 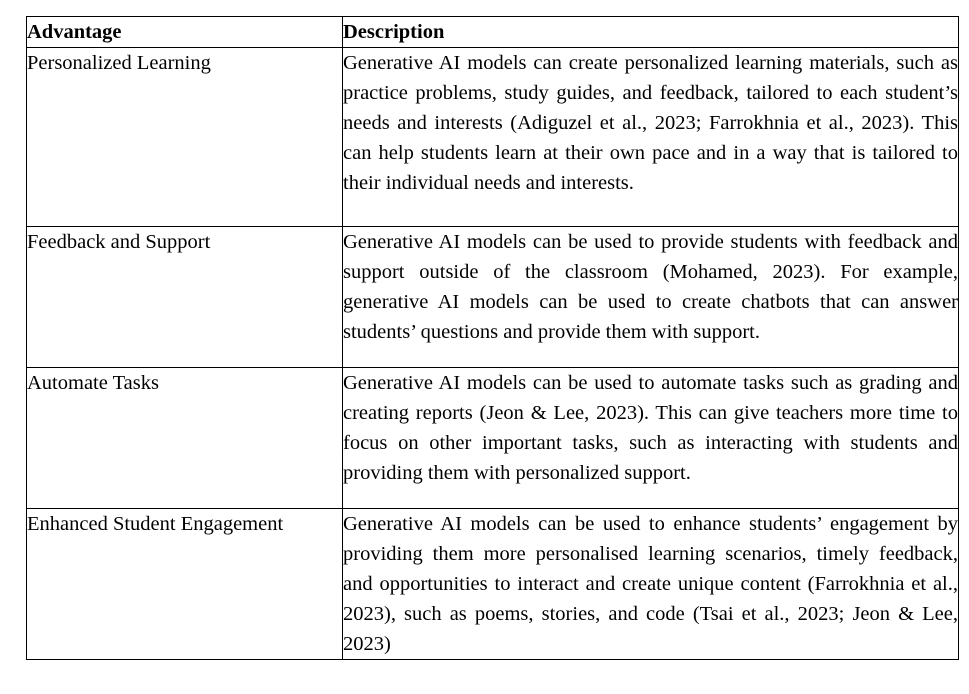 I want to click on cell-advantage: Enhanced Student Engage­ment, so click(x=184, y=584).